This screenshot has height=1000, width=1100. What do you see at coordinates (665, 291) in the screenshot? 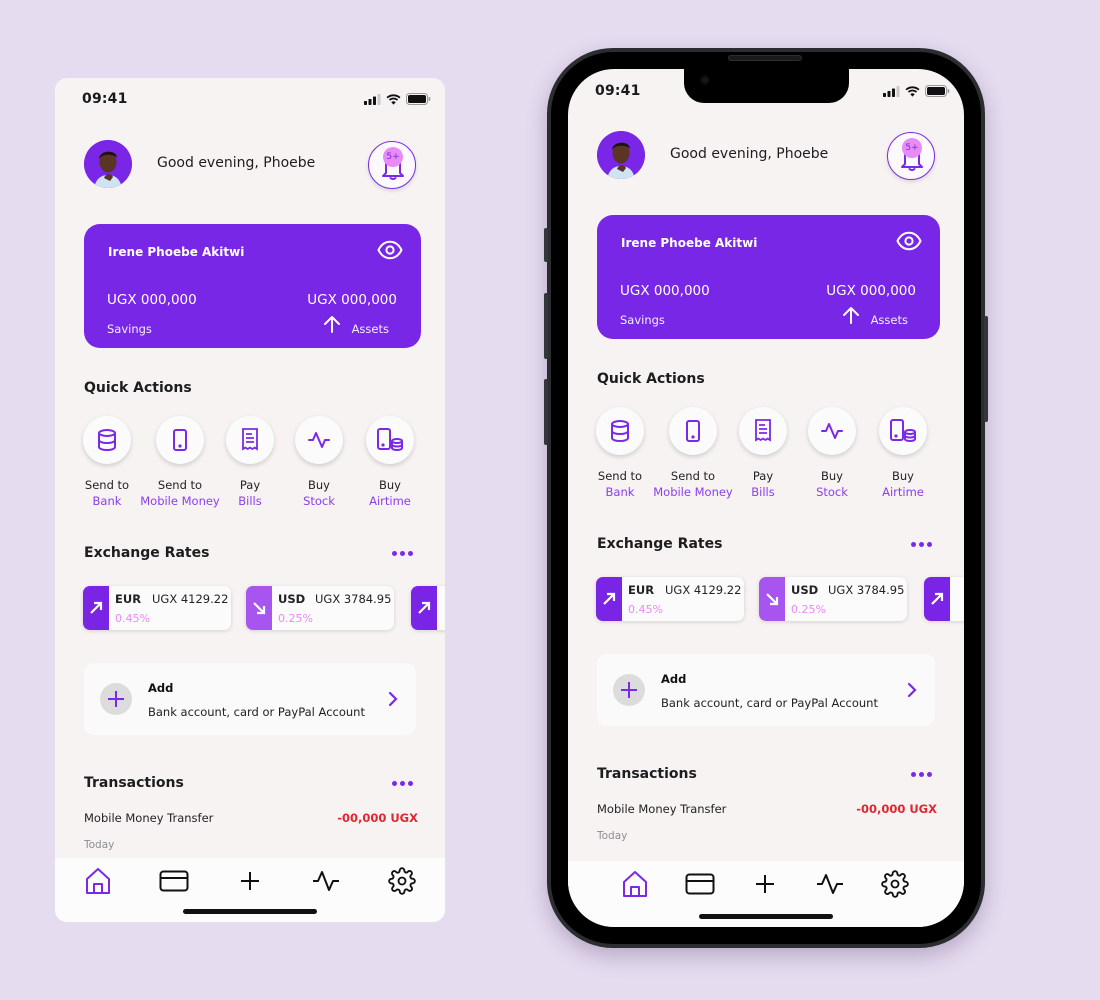
I see `savings-amount: UGX 000,000` at bounding box center [665, 291].